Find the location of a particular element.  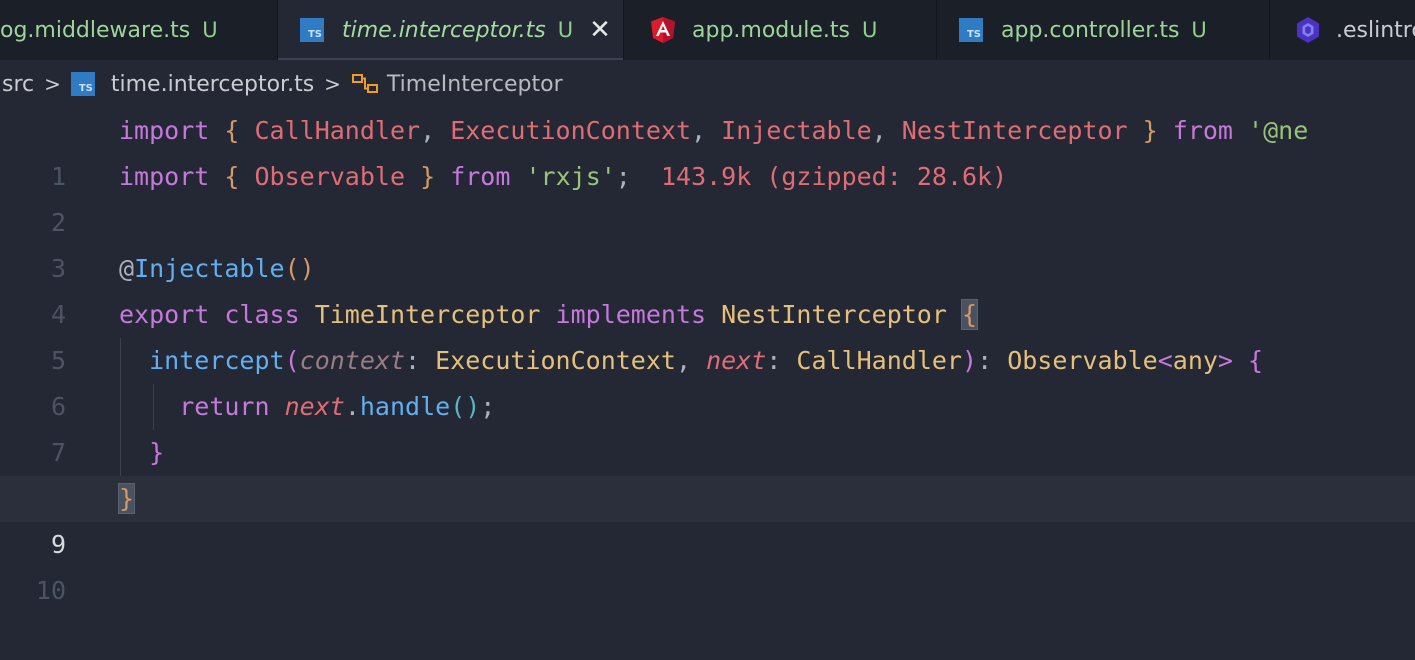

tab-label: .eslintrc is located at coordinates (1375, 30).